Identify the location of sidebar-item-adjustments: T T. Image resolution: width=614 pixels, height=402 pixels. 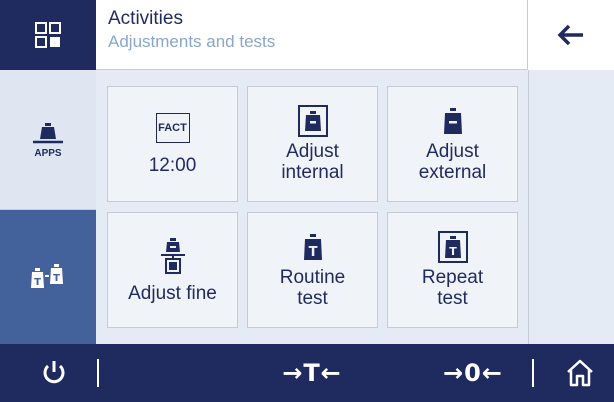
(48, 277).